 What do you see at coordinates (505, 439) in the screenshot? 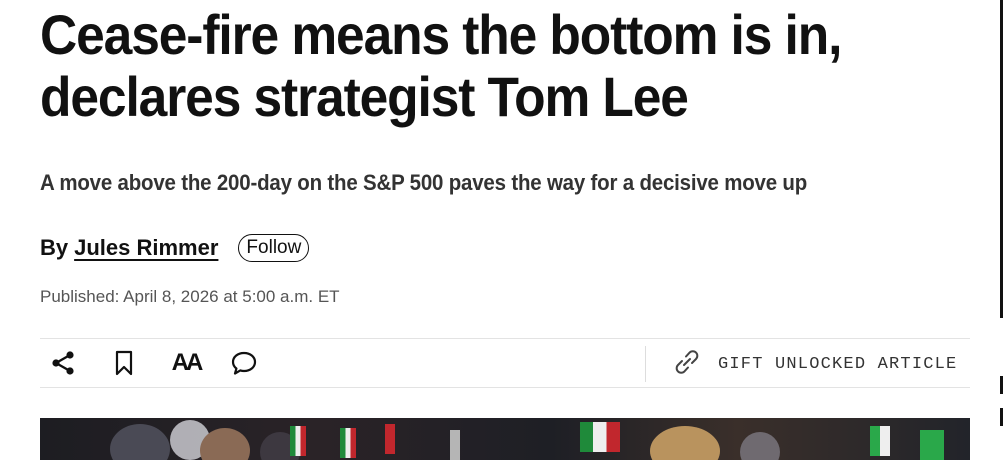
I see `hero-image` at bounding box center [505, 439].